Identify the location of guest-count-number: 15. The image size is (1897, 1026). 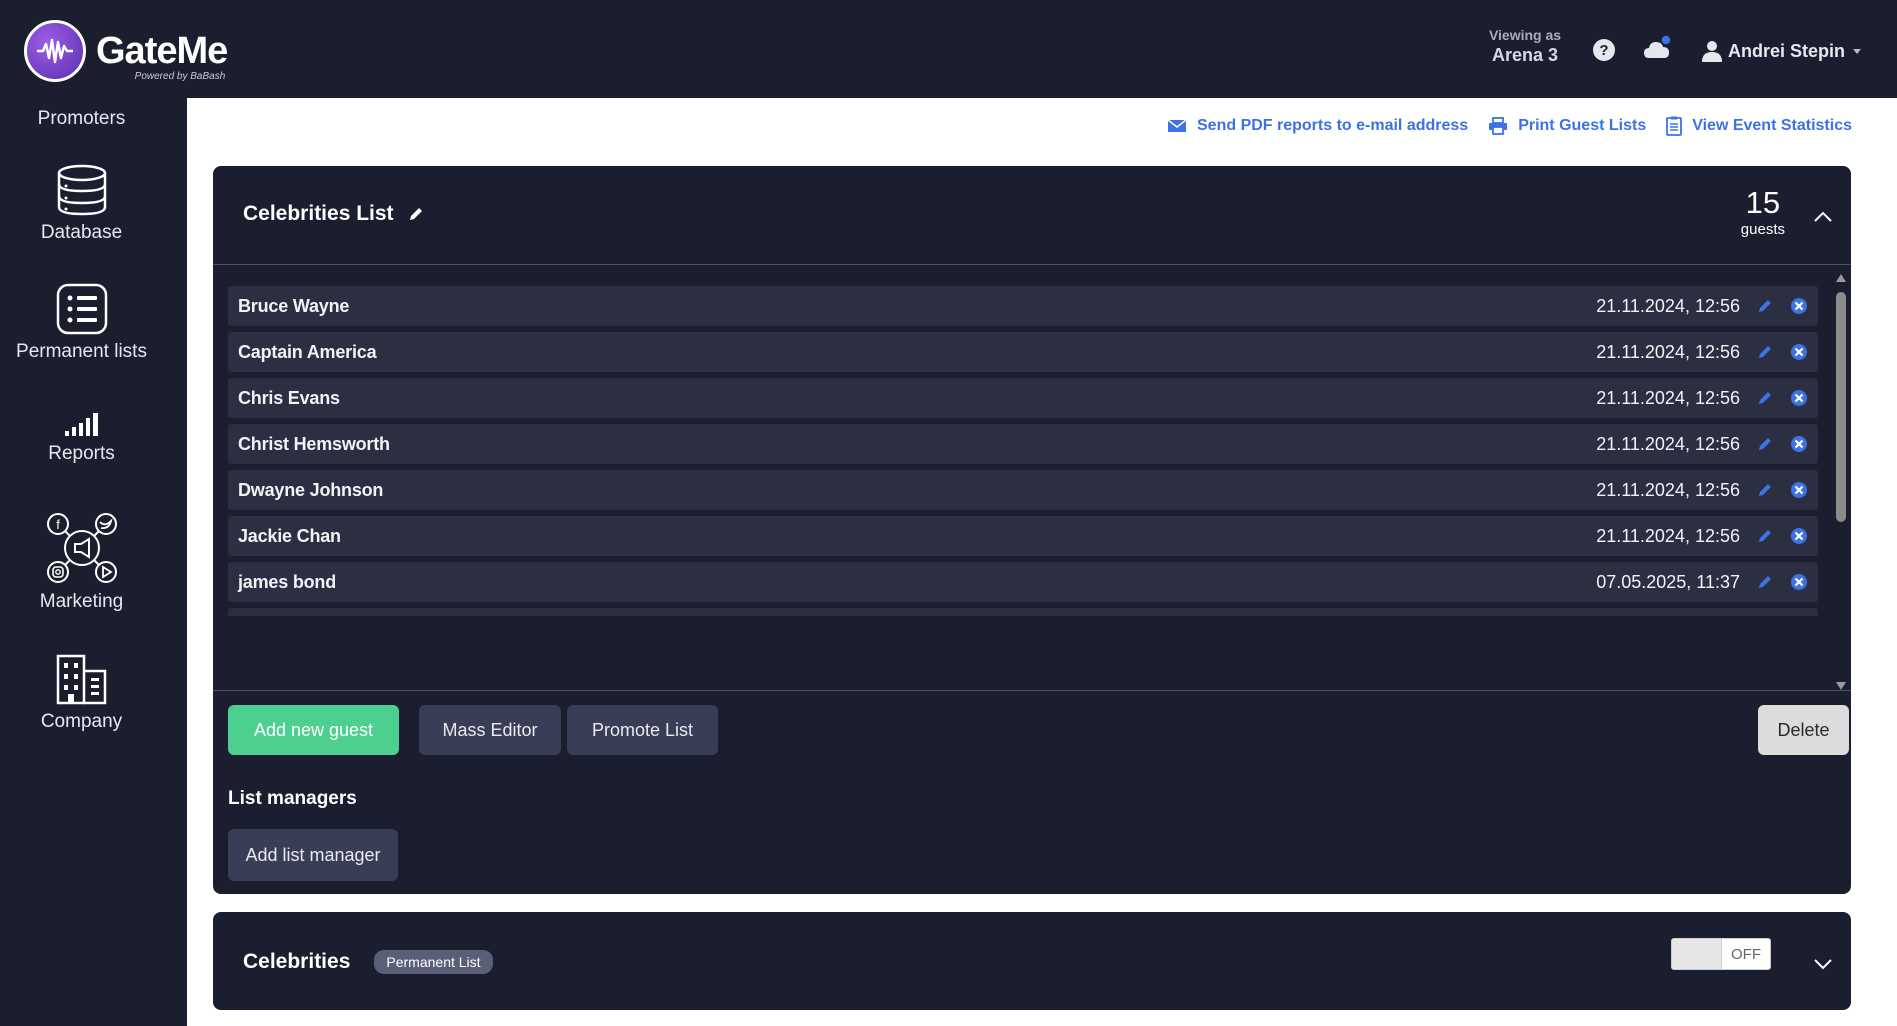
(1763, 202).